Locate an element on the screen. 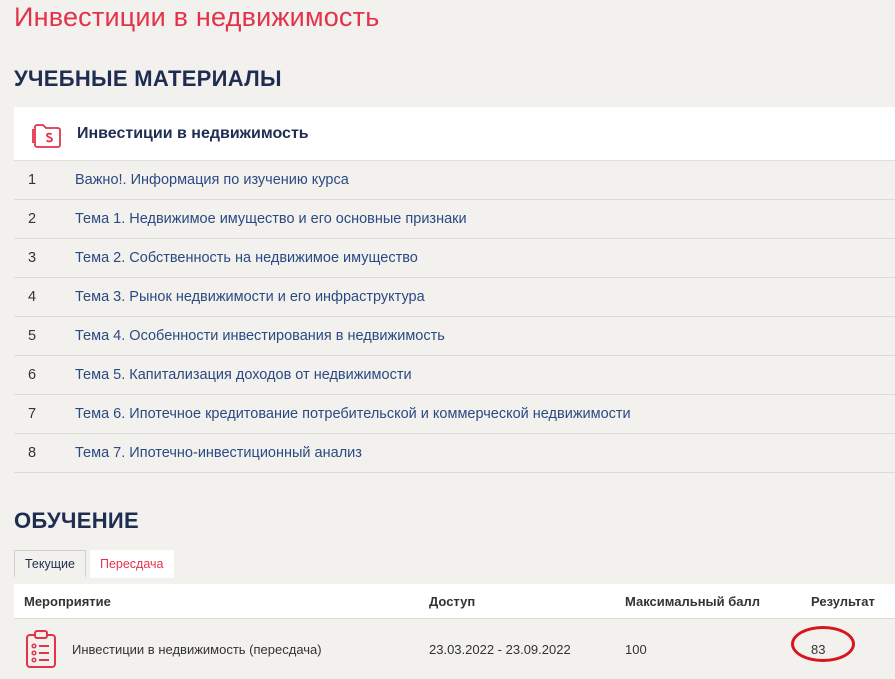 Image resolution: width=895 pixels, height=679 pixels. topic-number: 1 is located at coordinates (32, 180).